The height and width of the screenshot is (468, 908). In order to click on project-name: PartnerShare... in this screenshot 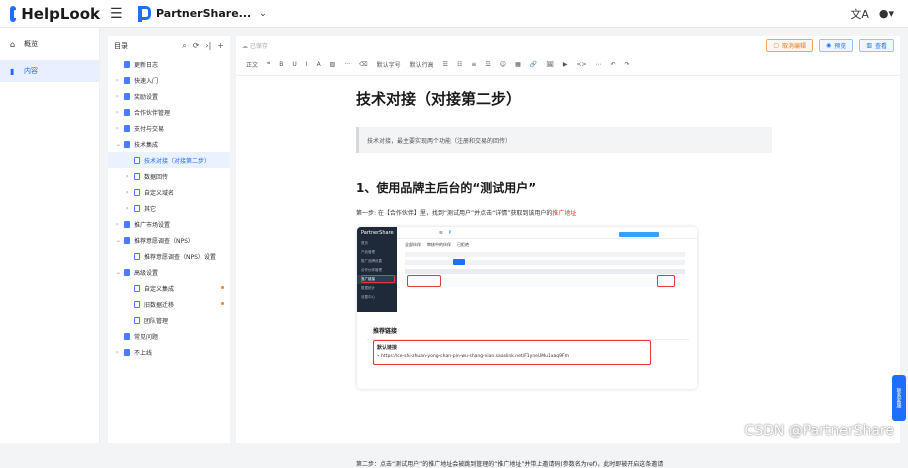, I will do `click(203, 13)`.